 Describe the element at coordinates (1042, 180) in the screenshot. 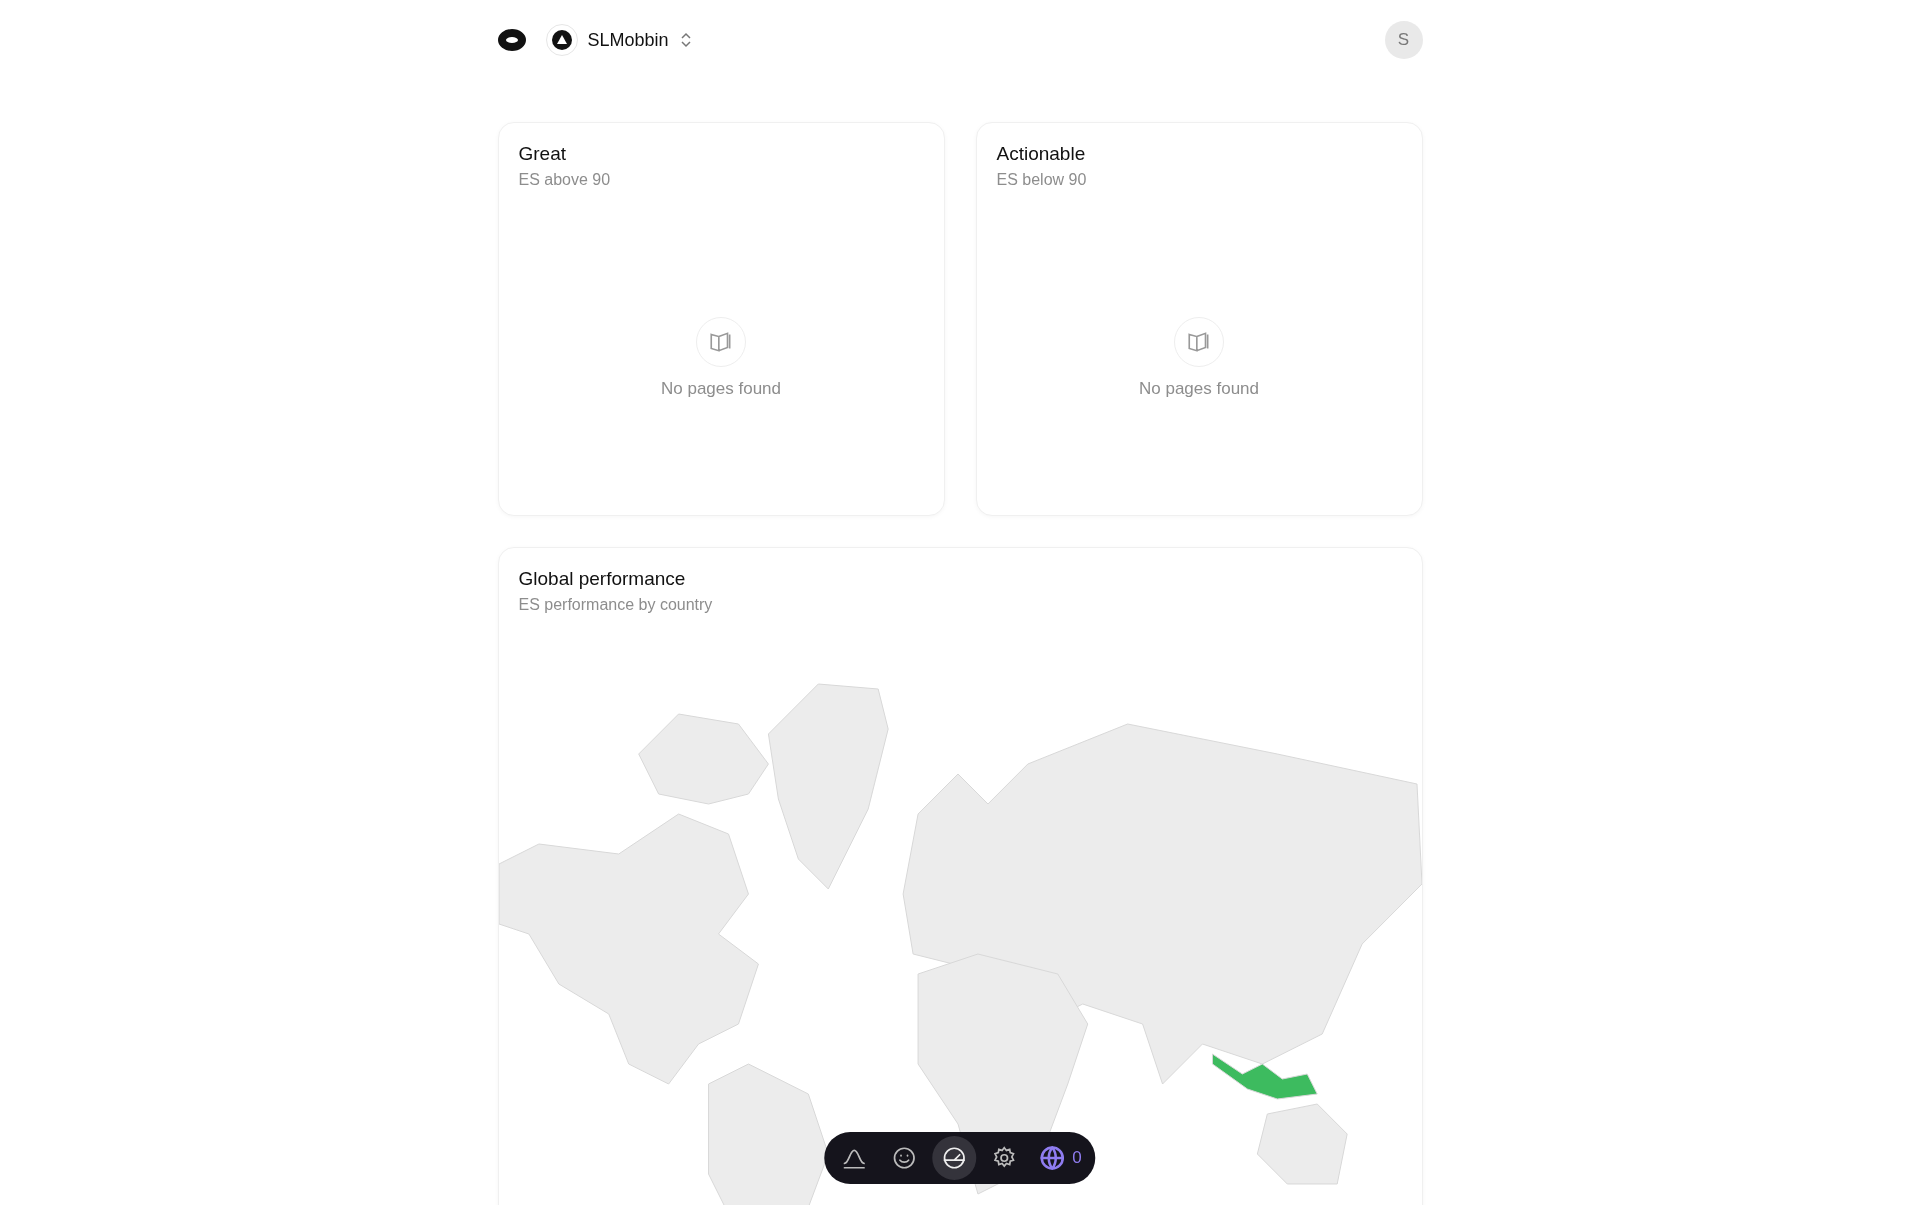

I see `card-subtitle: ES below 90` at that location.